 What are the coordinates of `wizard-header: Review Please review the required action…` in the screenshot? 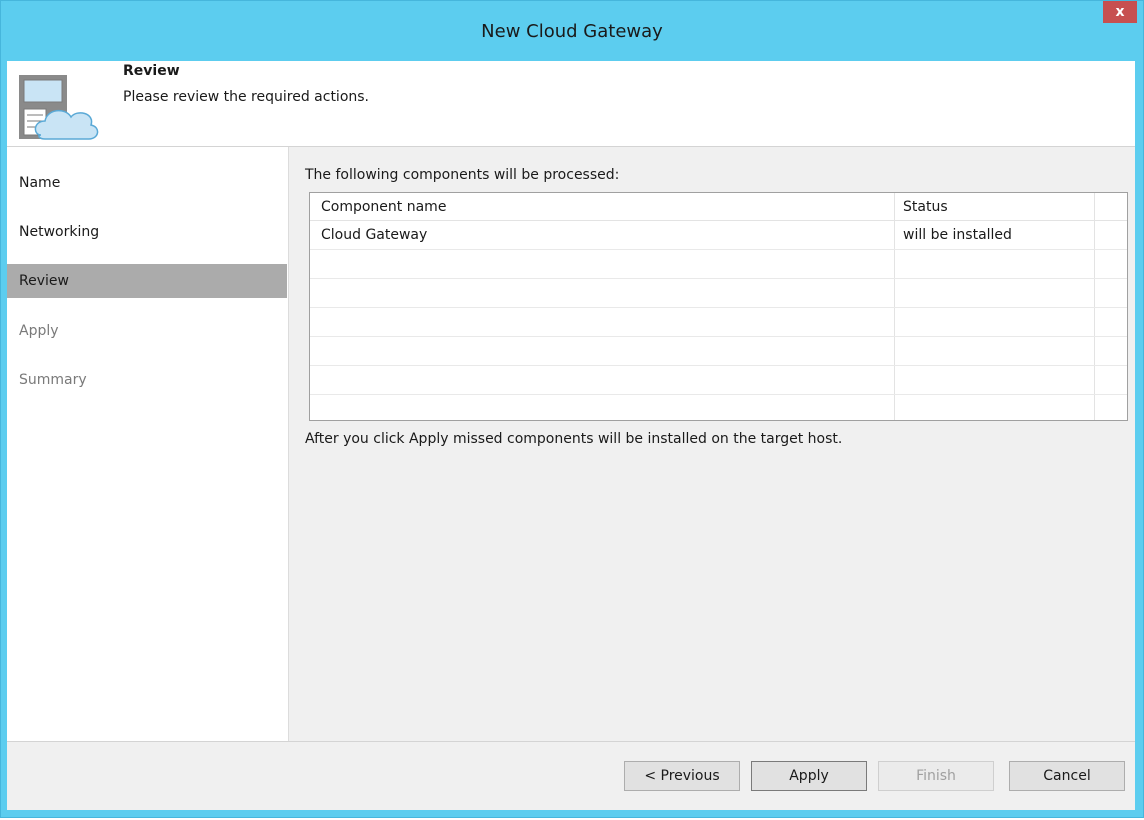 It's located at (571, 103).